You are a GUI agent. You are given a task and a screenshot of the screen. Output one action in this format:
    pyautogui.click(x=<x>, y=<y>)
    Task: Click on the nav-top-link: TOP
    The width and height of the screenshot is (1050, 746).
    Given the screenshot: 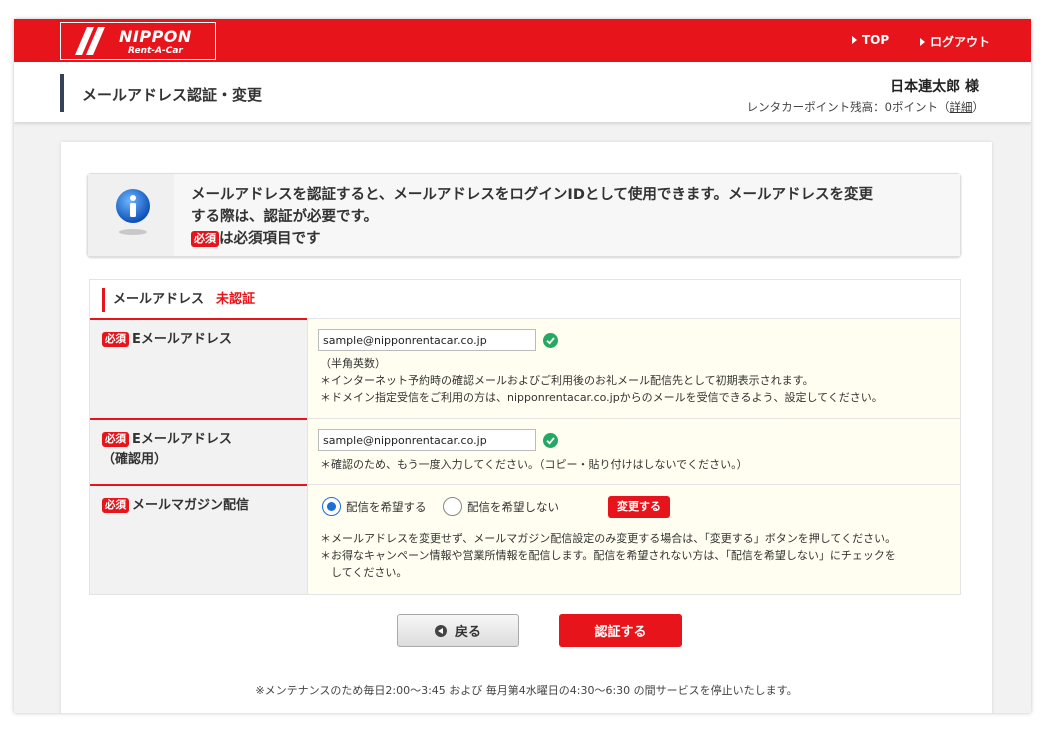 What is the action you would take?
    pyautogui.click(x=870, y=40)
    